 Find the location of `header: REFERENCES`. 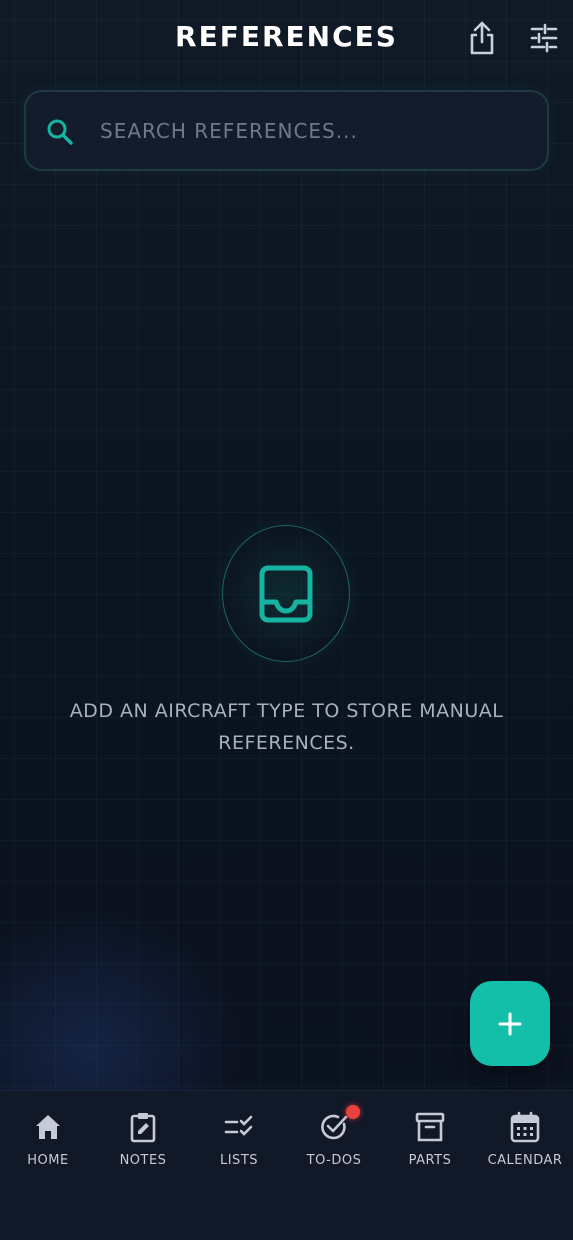

header: REFERENCES is located at coordinates (286, 40).